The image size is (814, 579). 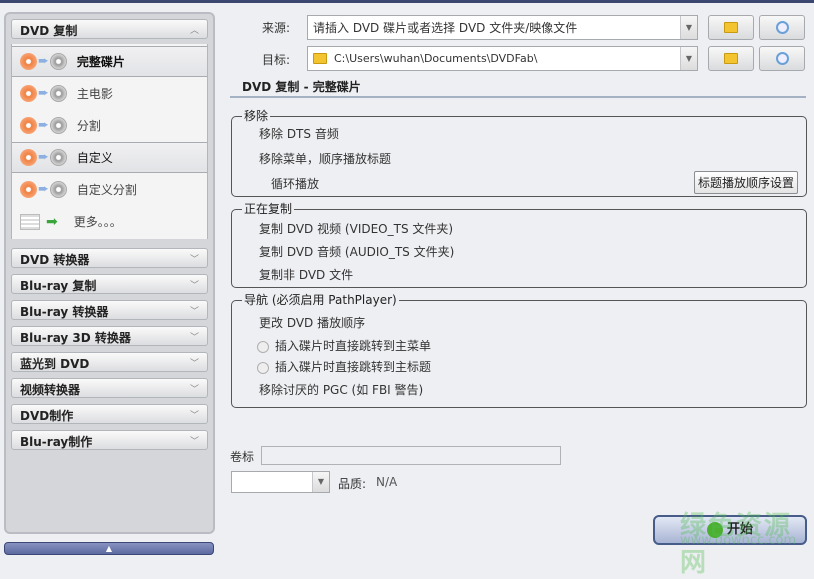 What do you see at coordinates (306, 274) in the screenshot?
I see `option-copy-non-dvd: 复制非 DVD 文件` at bounding box center [306, 274].